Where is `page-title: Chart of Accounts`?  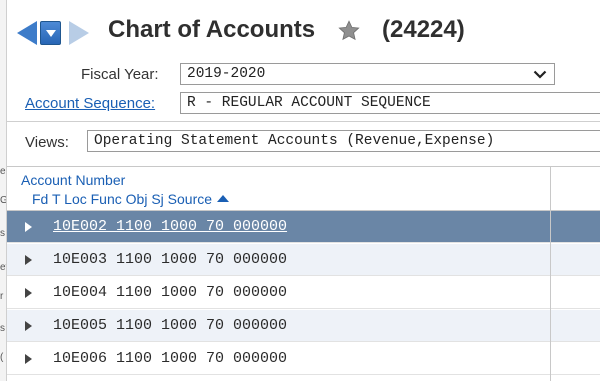
page-title: Chart of Accounts is located at coordinates (212, 29).